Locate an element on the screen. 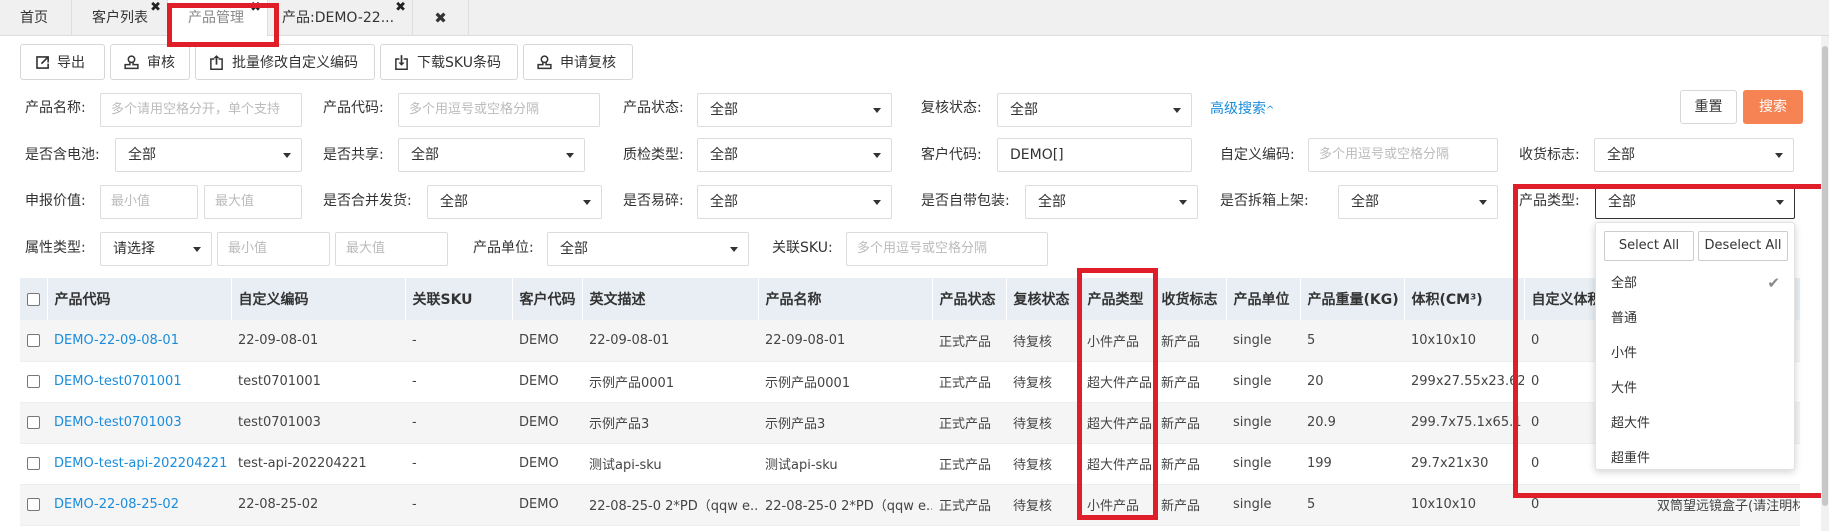 The image size is (1829, 531). product-code-link: DEMO-test0701003 is located at coordinates (139, 423).